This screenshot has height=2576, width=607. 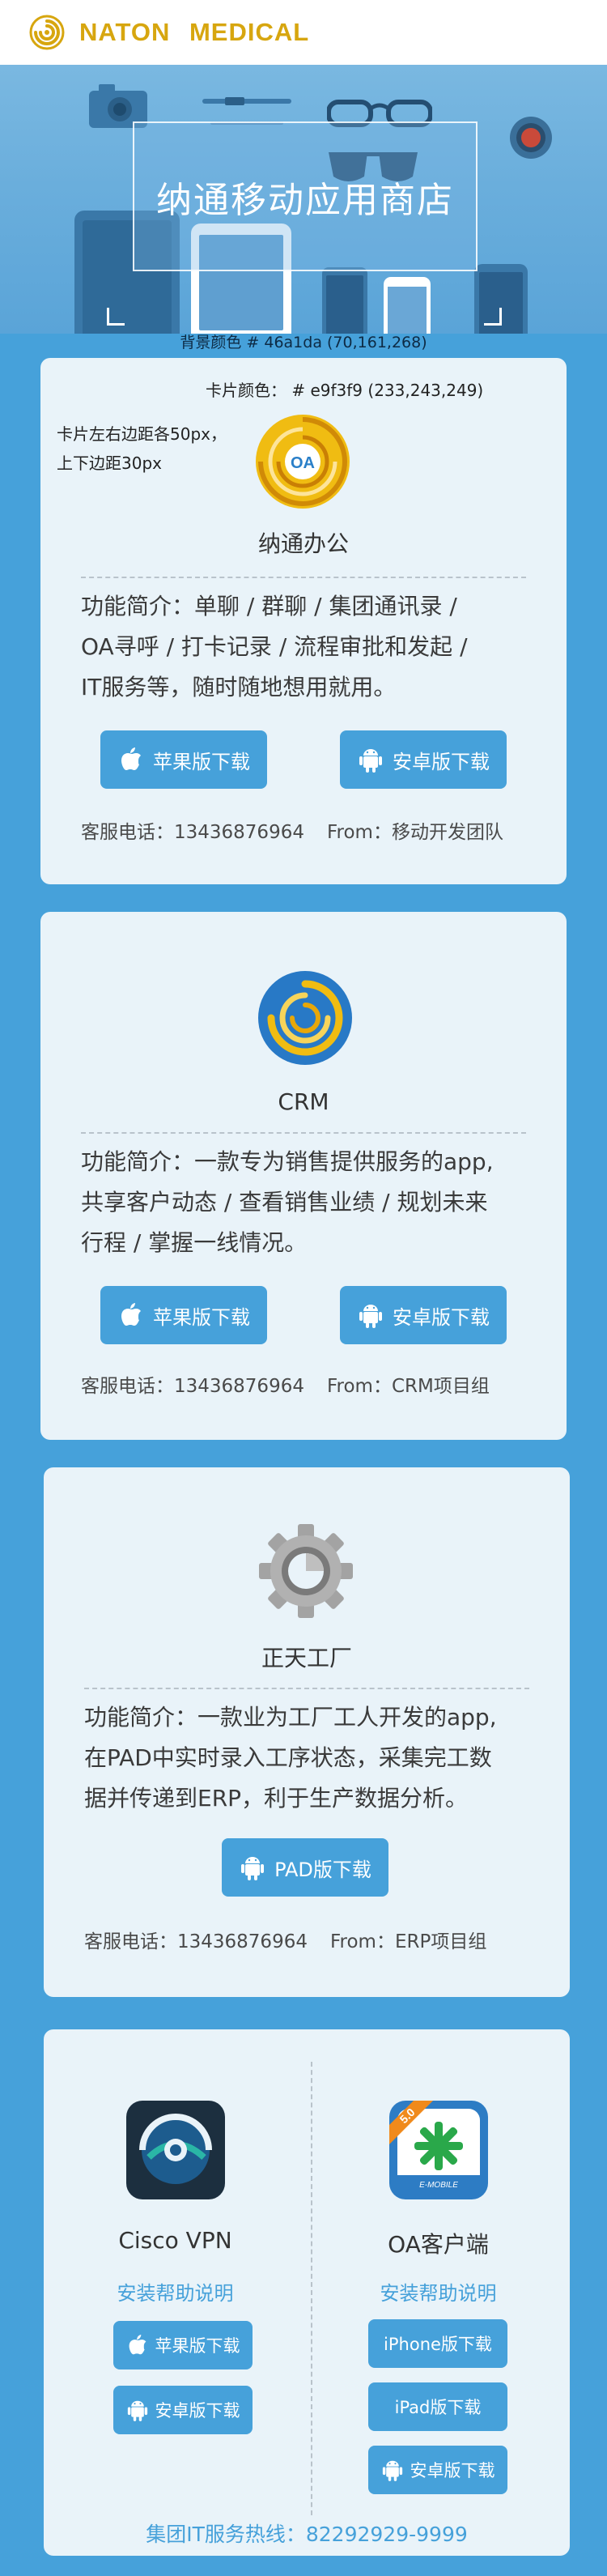 I want to click on description-line: 功能简介：一款业为工厂工人开发的app,, so click(x=290, y=1717).